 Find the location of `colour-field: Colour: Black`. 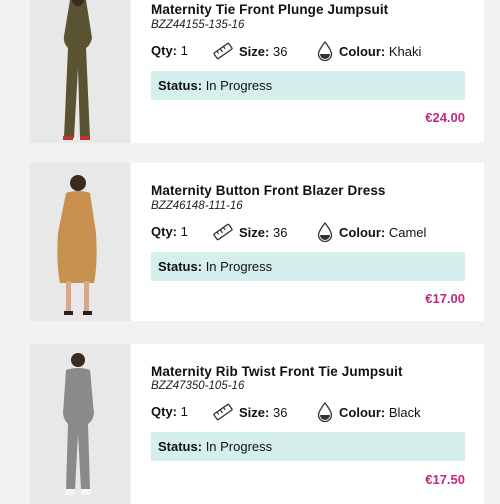

colour-field: Colour: Black is located at coordinates (369, 412).